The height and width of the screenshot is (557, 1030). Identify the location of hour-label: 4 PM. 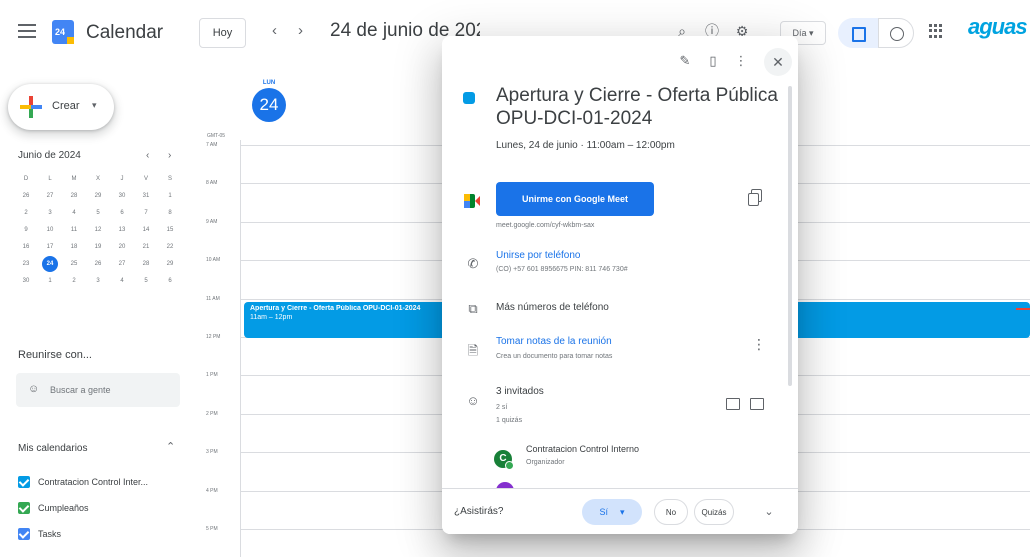
(212, 491).